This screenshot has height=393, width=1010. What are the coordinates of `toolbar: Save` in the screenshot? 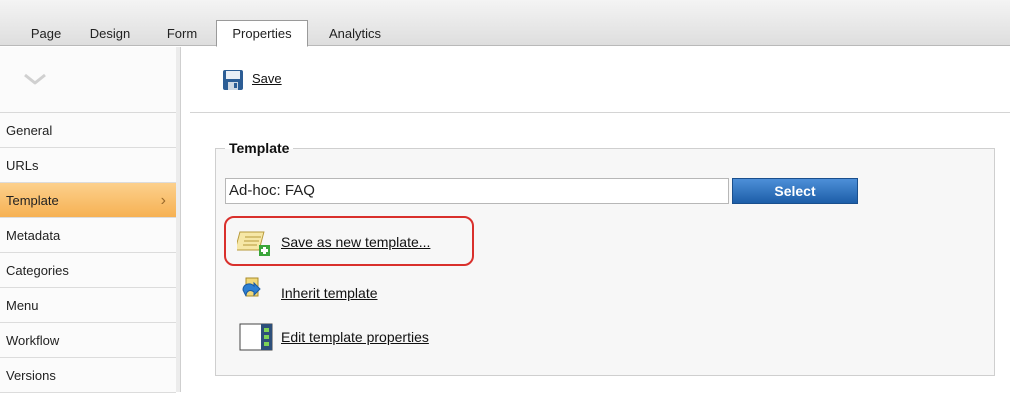 It's located at (600, 80).